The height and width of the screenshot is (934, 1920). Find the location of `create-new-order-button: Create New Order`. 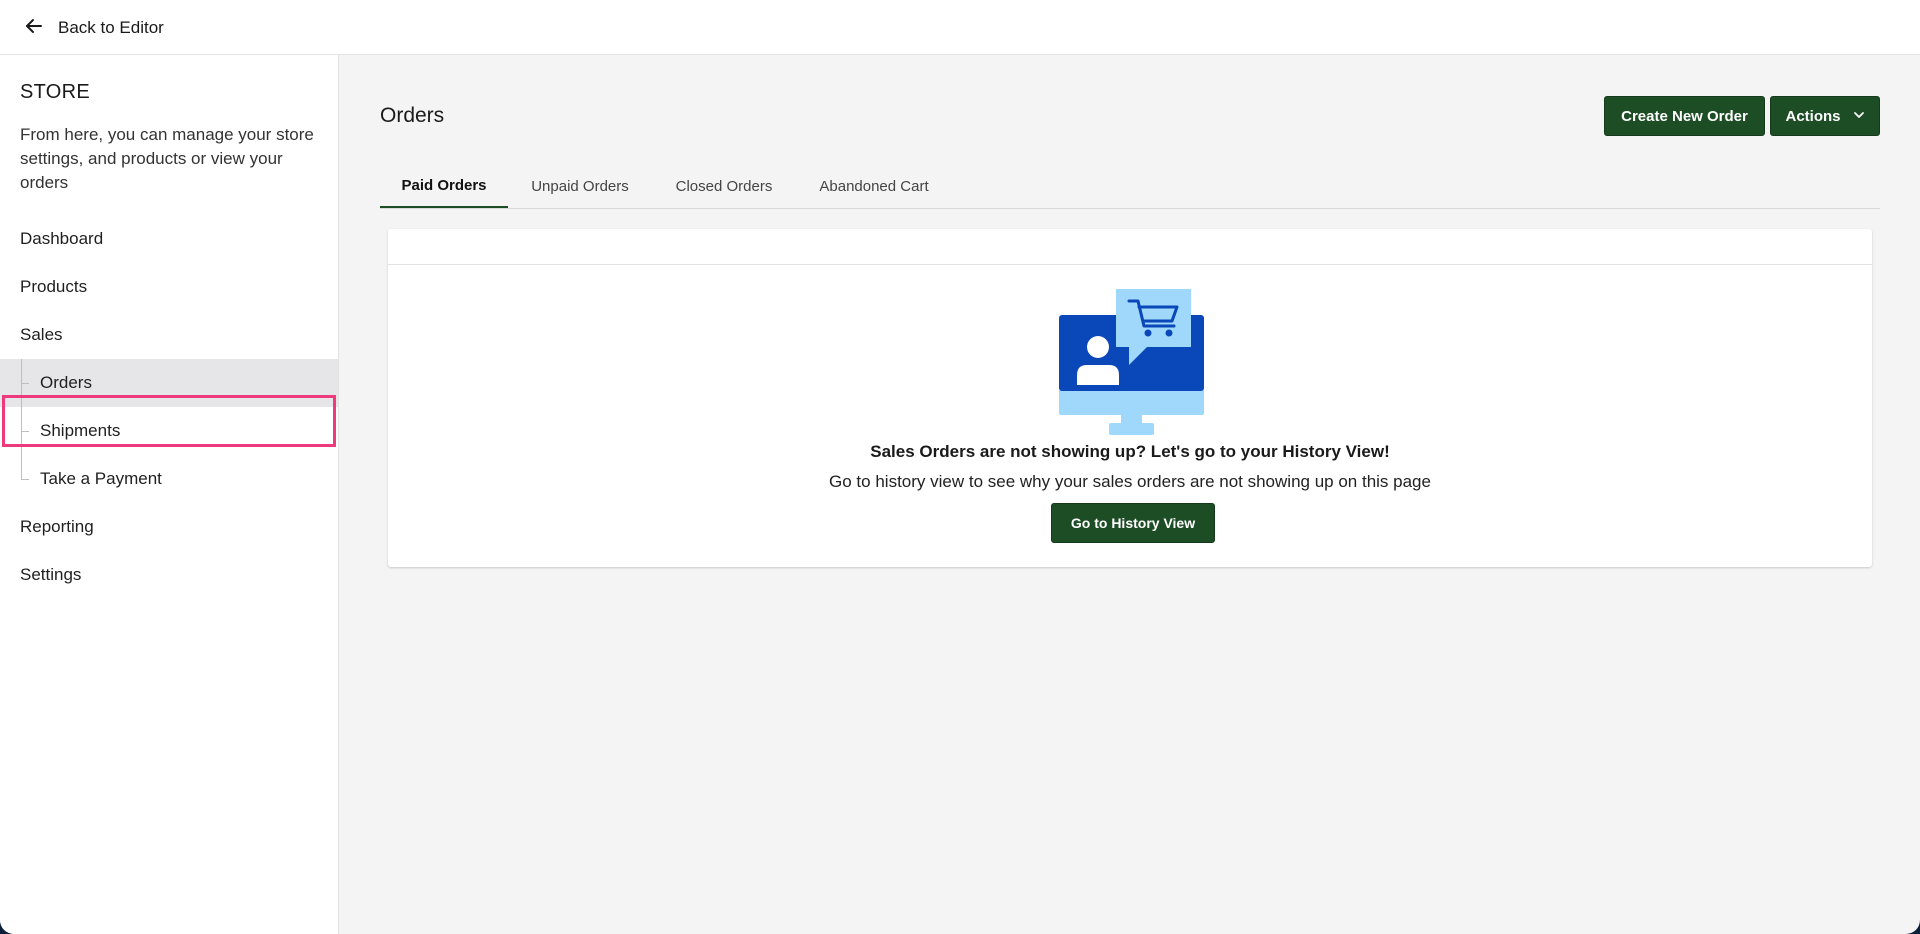

create-new-order-button: Create New Order is located at coordinates (1684, 116).